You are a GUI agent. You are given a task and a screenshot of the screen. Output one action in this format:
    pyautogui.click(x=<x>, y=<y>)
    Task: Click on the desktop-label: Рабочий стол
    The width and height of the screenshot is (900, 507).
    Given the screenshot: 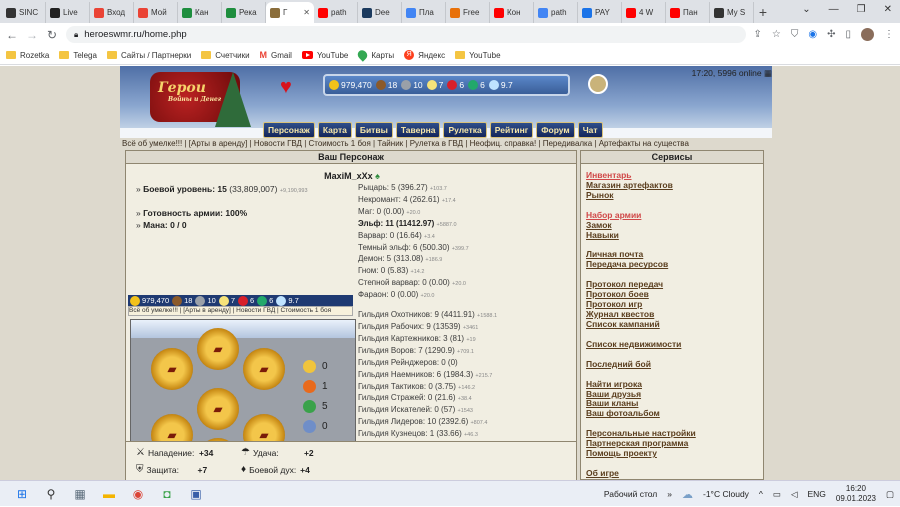 What is the action you would take?
    pyautogui.click(x=630, y=494)
    